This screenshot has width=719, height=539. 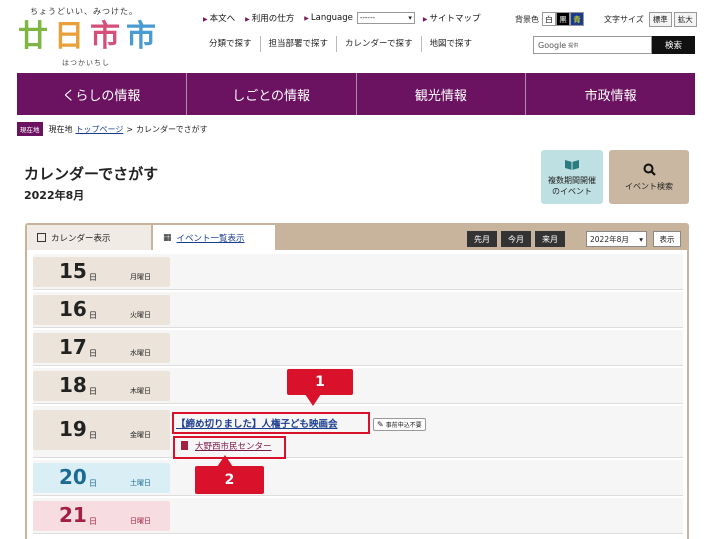 I want to click on tab-calendar-view: カレンダー表示, so click(x=89, y=237).